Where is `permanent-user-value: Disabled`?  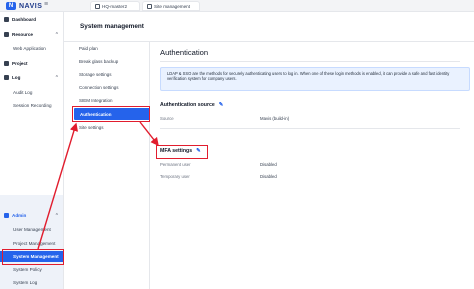
permanent-user-value: Disabled is located at coordinates (268, 164).